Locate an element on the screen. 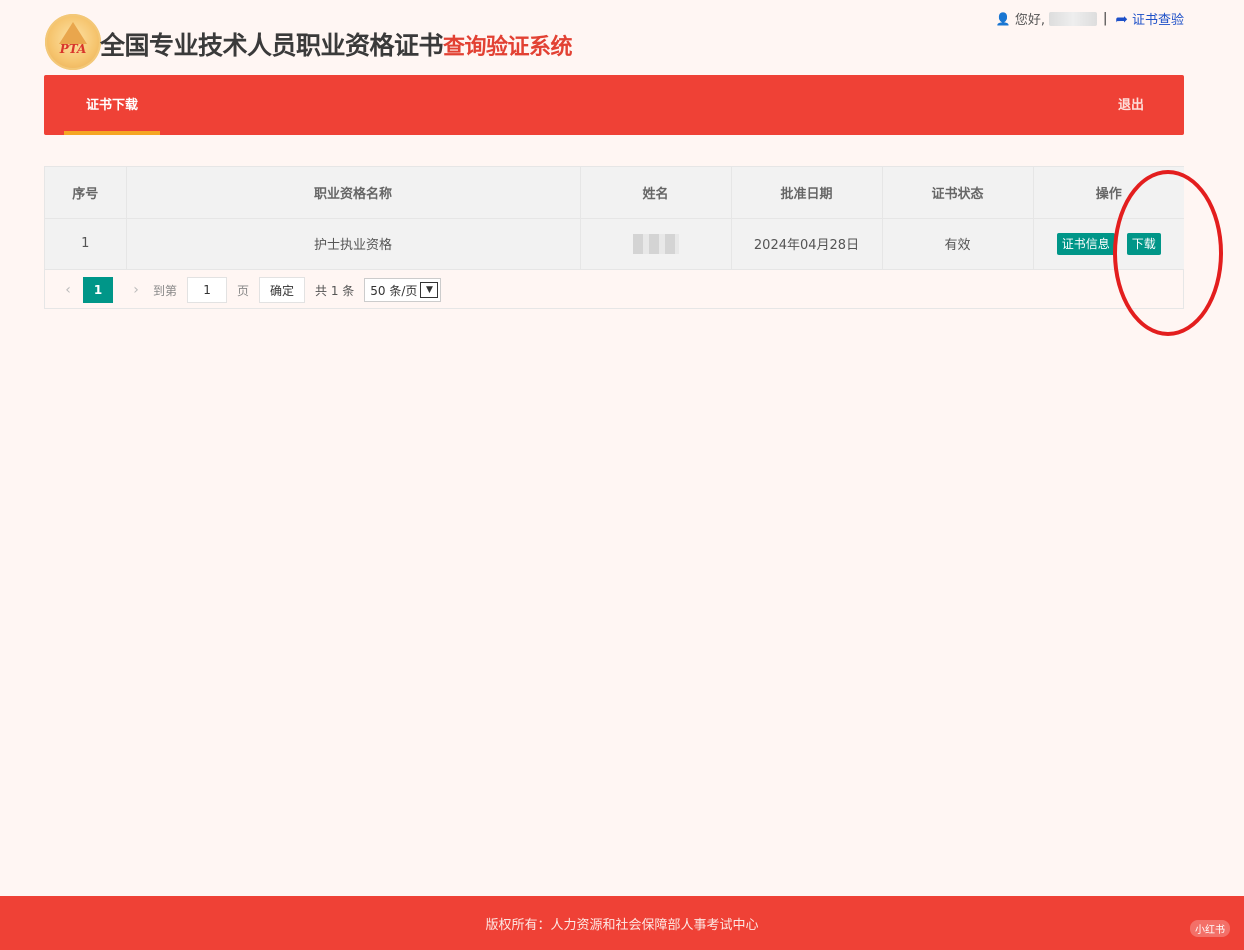 This screenshot has width=1244, height=950. footer: 版权所有：人力资源和社会保障部人事考试中心 is located at coordinates (622, 923).